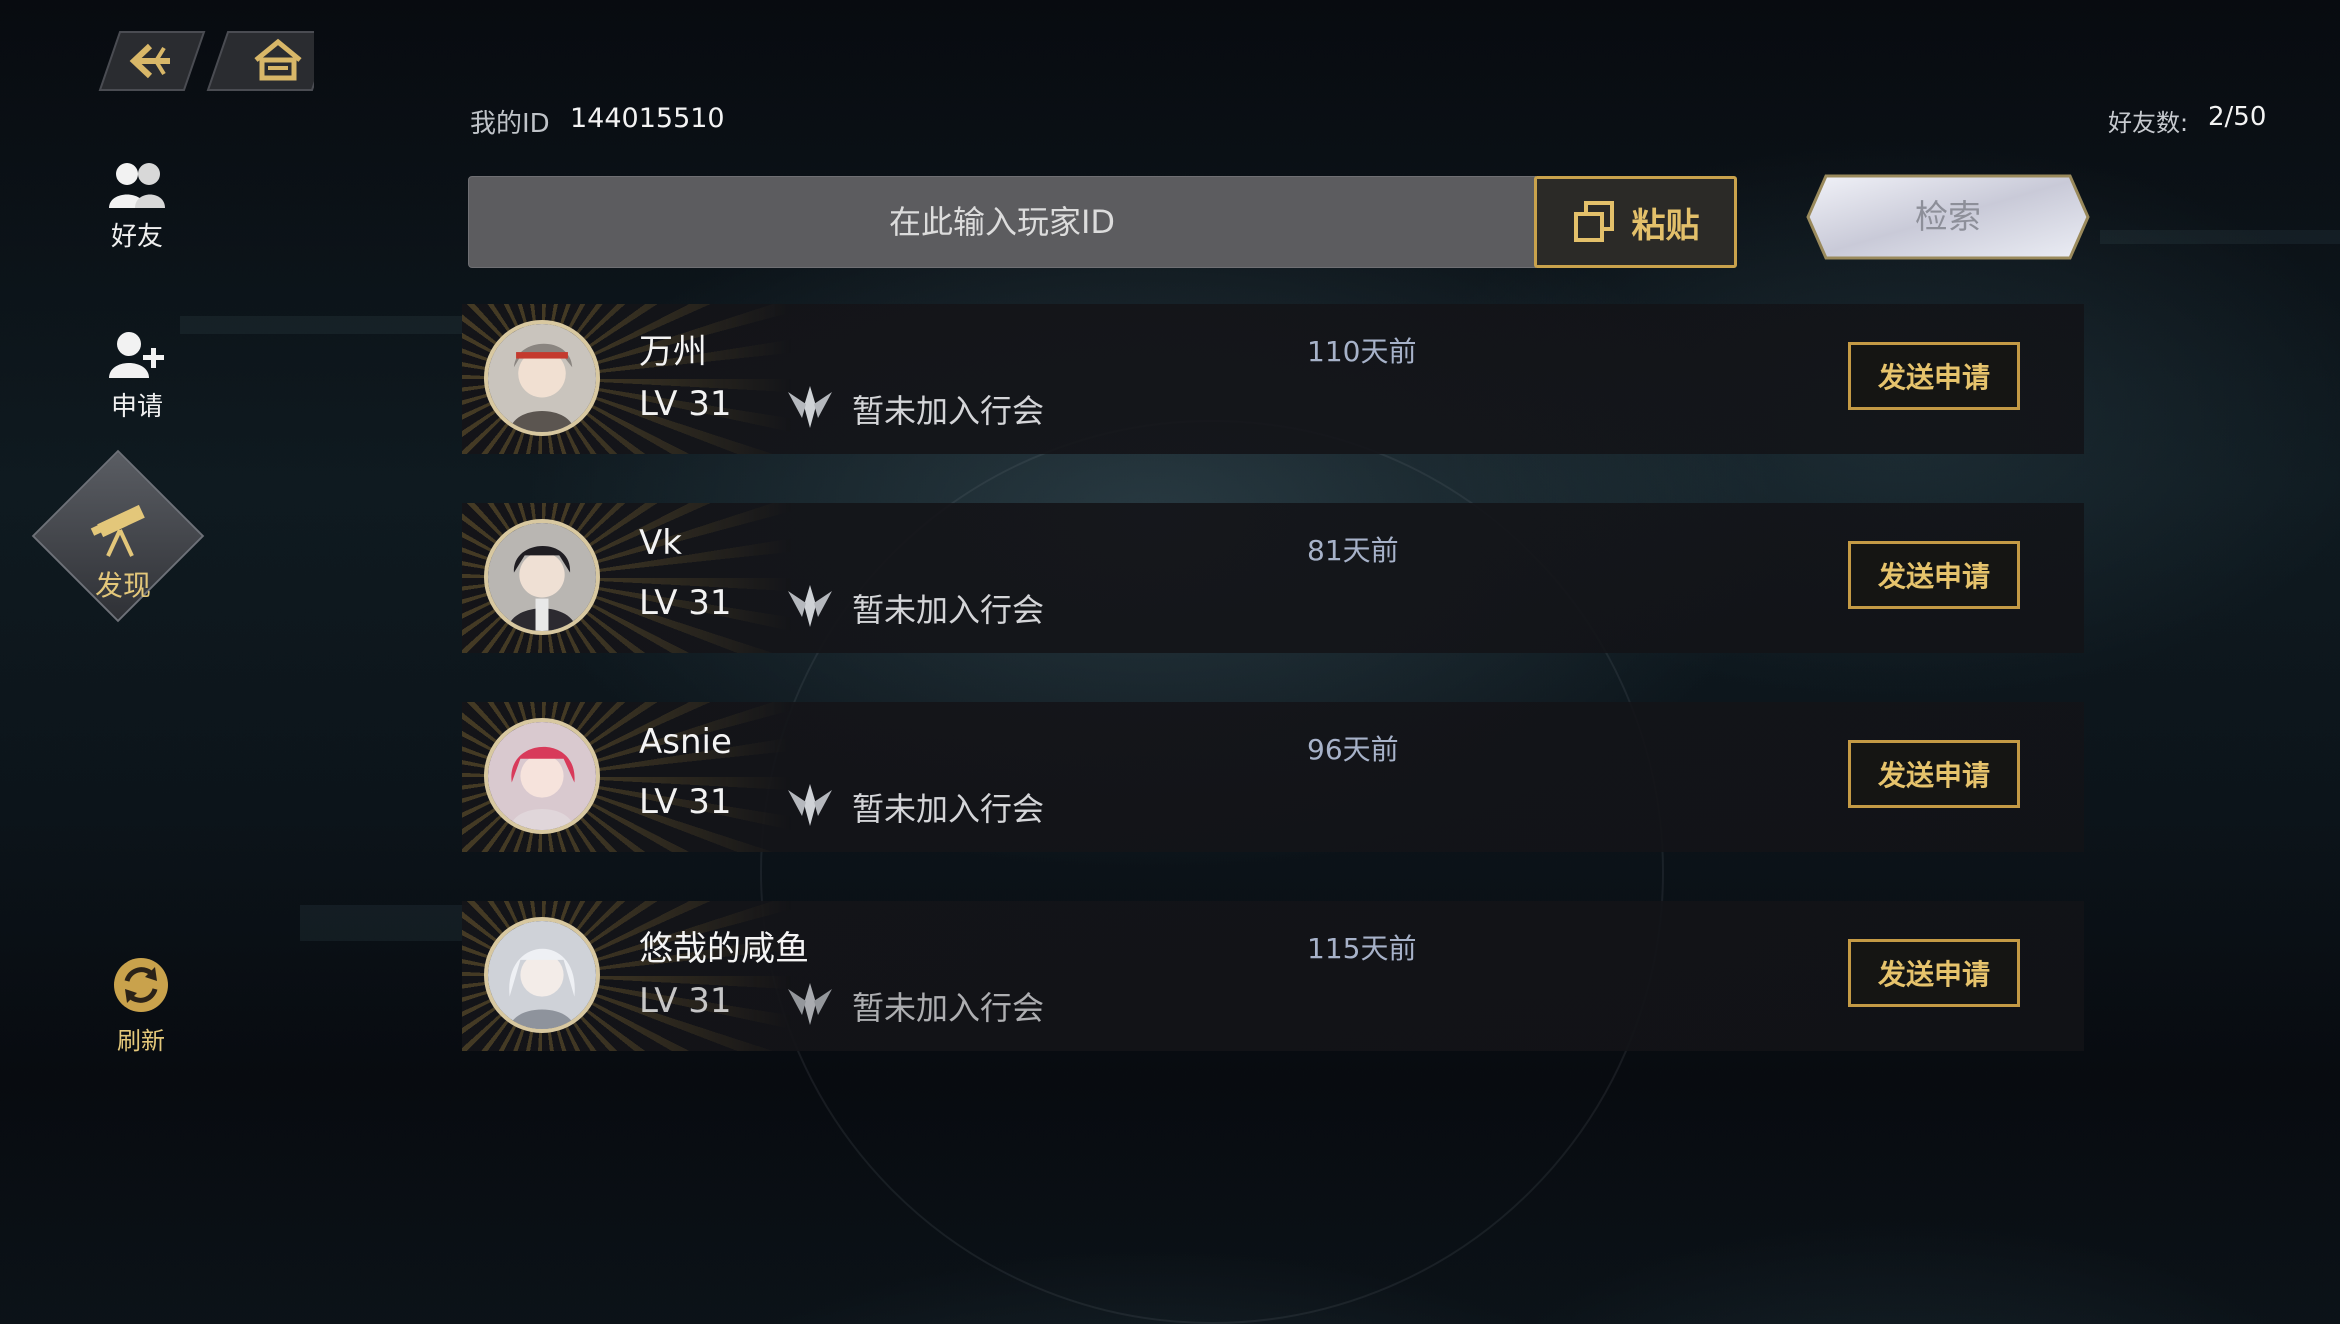  I want to click on refresh-icon, so click(141, 985).